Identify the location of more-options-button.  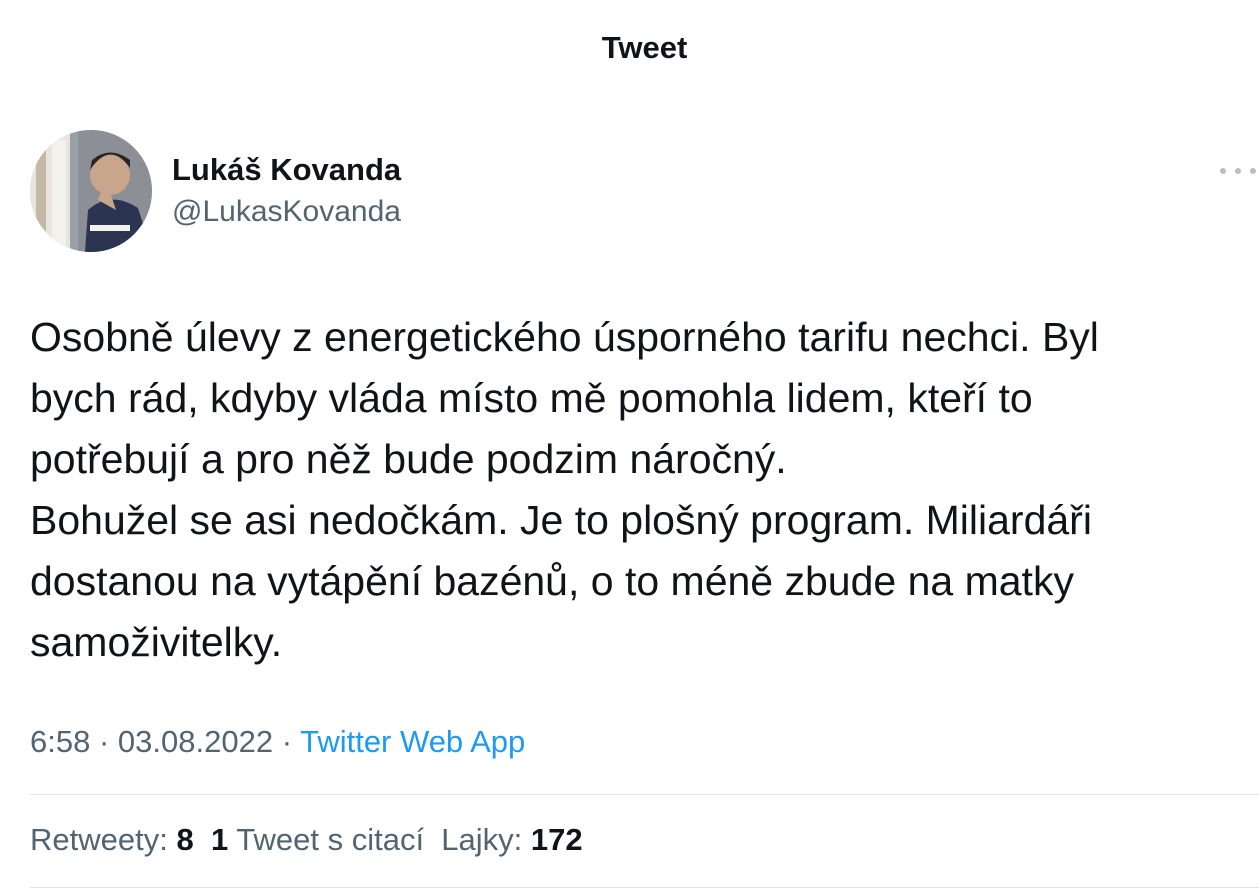
(1238, 171).